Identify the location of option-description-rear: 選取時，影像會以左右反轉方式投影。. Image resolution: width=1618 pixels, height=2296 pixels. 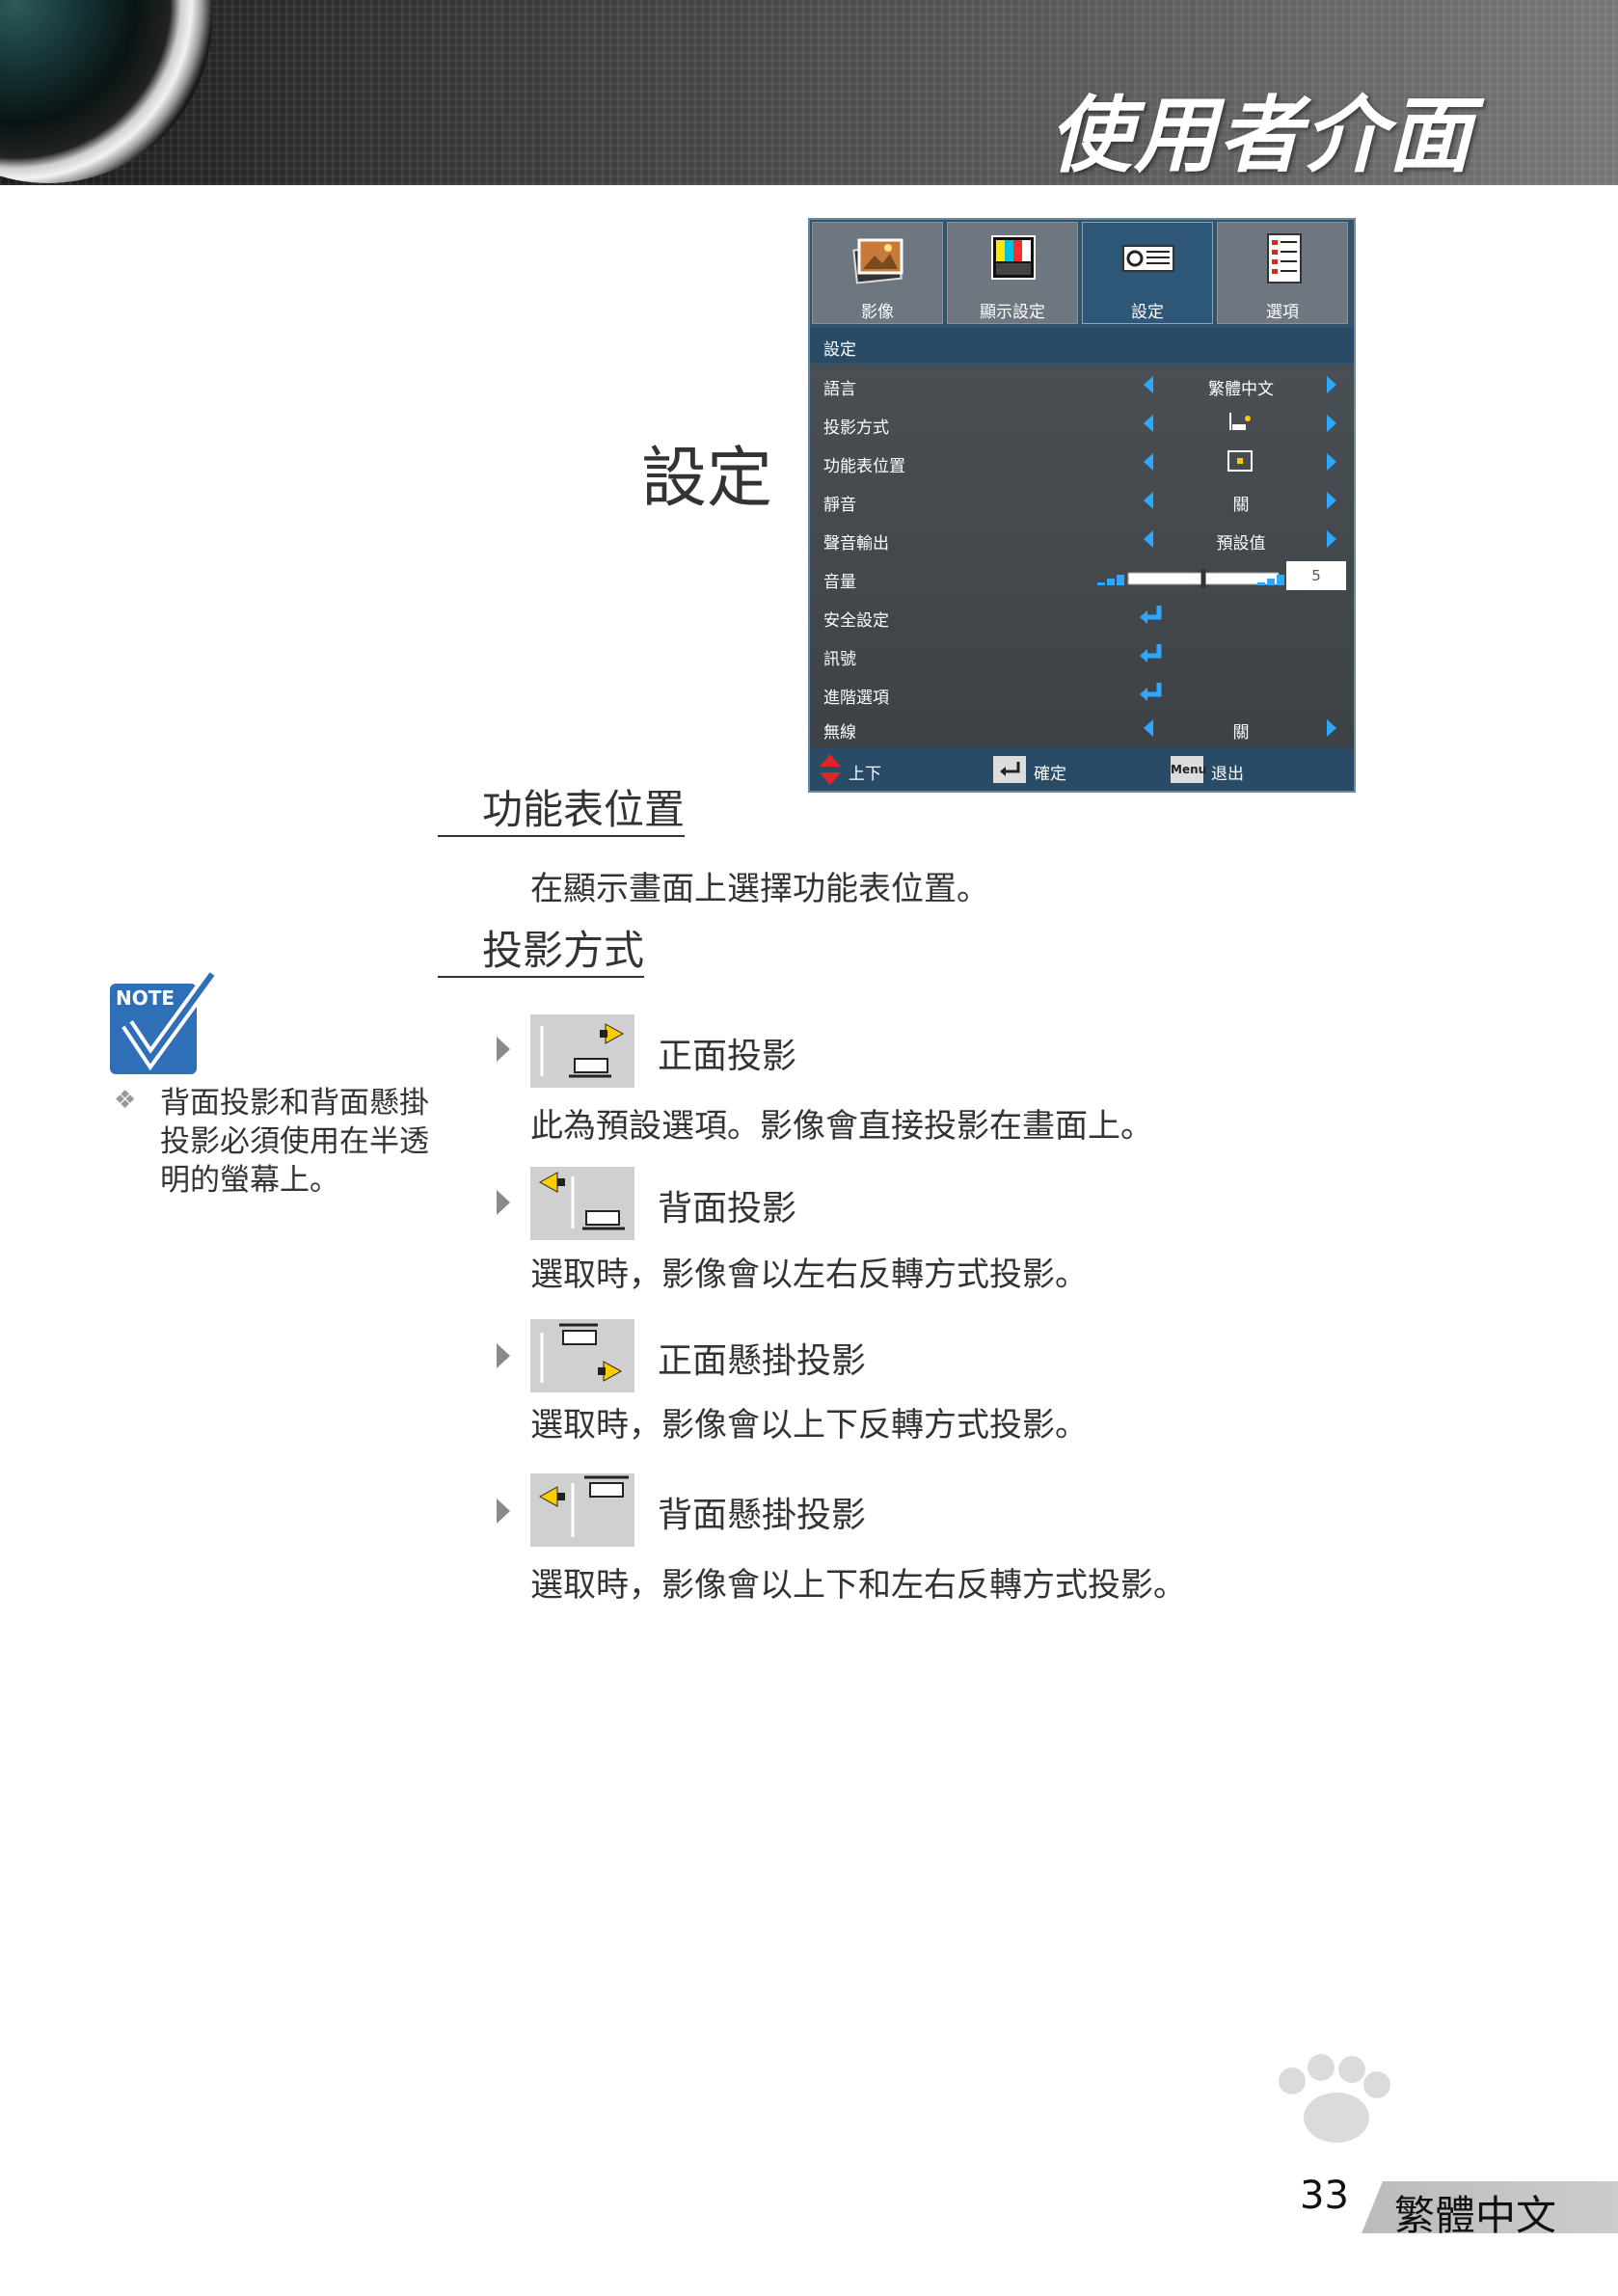
(809, 1275).